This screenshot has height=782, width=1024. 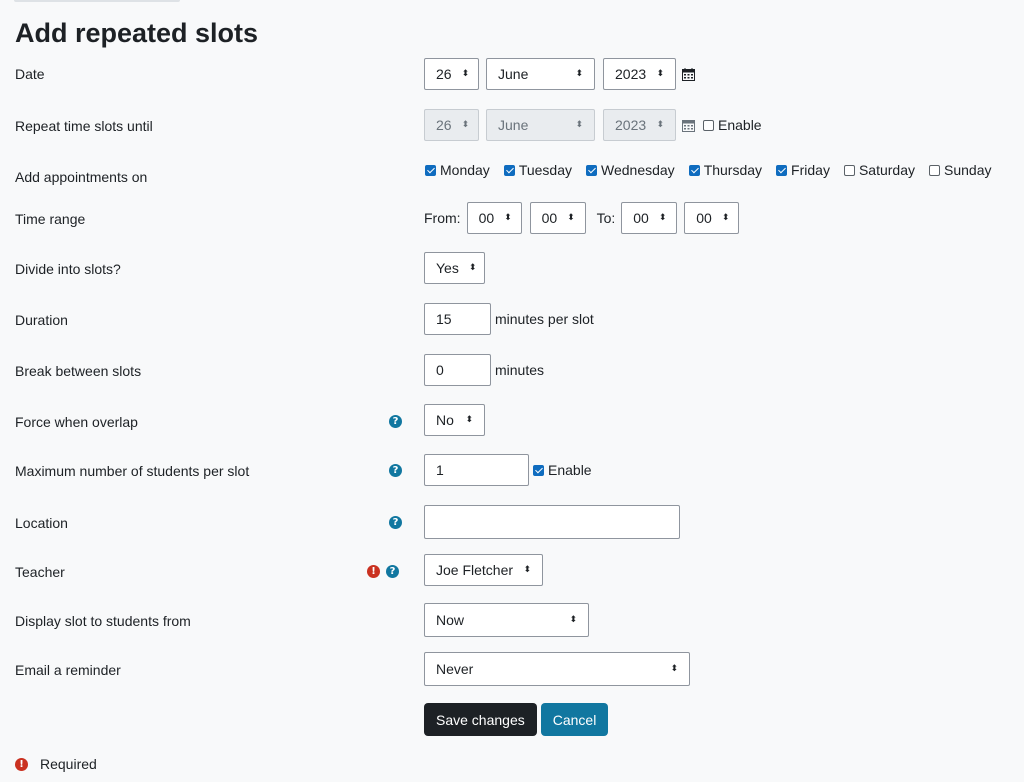 I want to click on page-title: Add repeated slots, so click(x=137, y=33).